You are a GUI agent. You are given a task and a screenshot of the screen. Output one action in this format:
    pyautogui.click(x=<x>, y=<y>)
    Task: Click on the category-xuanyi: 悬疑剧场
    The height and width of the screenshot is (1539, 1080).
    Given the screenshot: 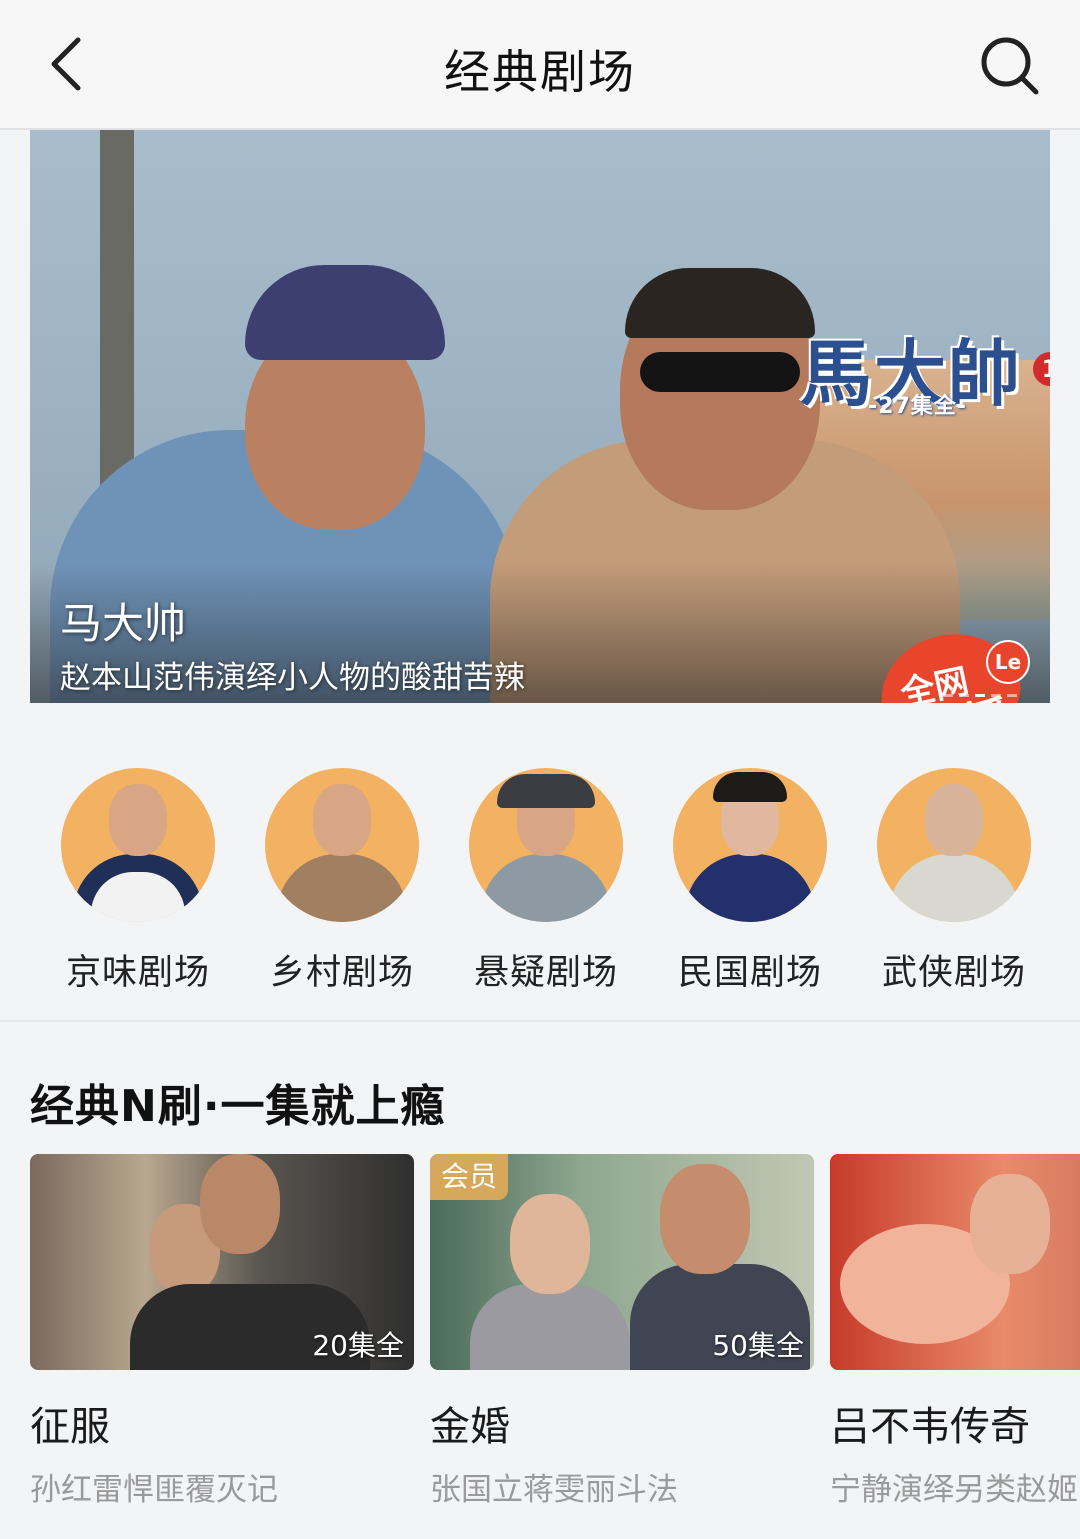 What is the action you would take?
    pyautogui.click(x=546, y=877)
    